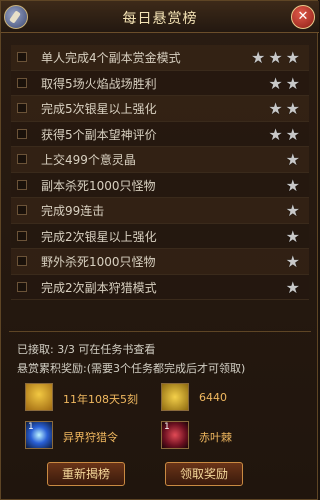 This screenshot has height=500, width=320. I want to click on task-row: 野外杀死1000只怪物 ★, so click(160, 262).